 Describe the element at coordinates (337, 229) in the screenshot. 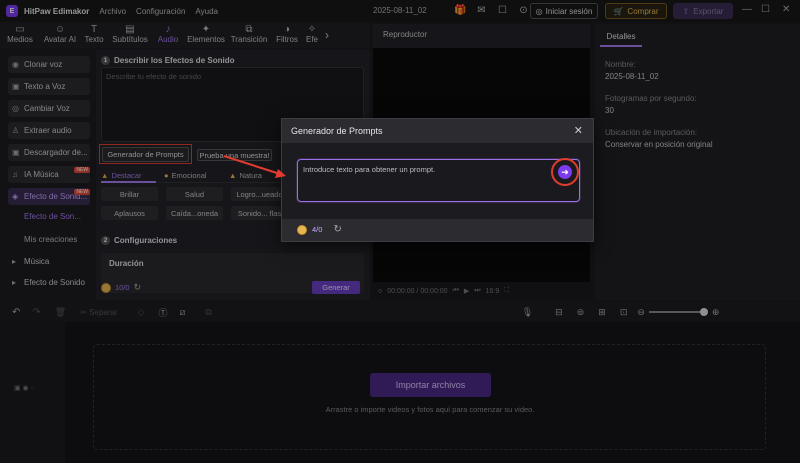

I see `refresh-icon: ↻` at that location.